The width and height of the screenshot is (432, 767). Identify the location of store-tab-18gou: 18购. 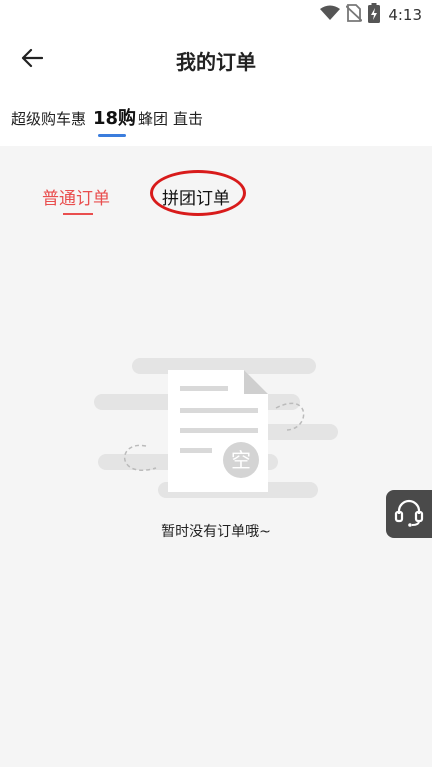
(114, 117).